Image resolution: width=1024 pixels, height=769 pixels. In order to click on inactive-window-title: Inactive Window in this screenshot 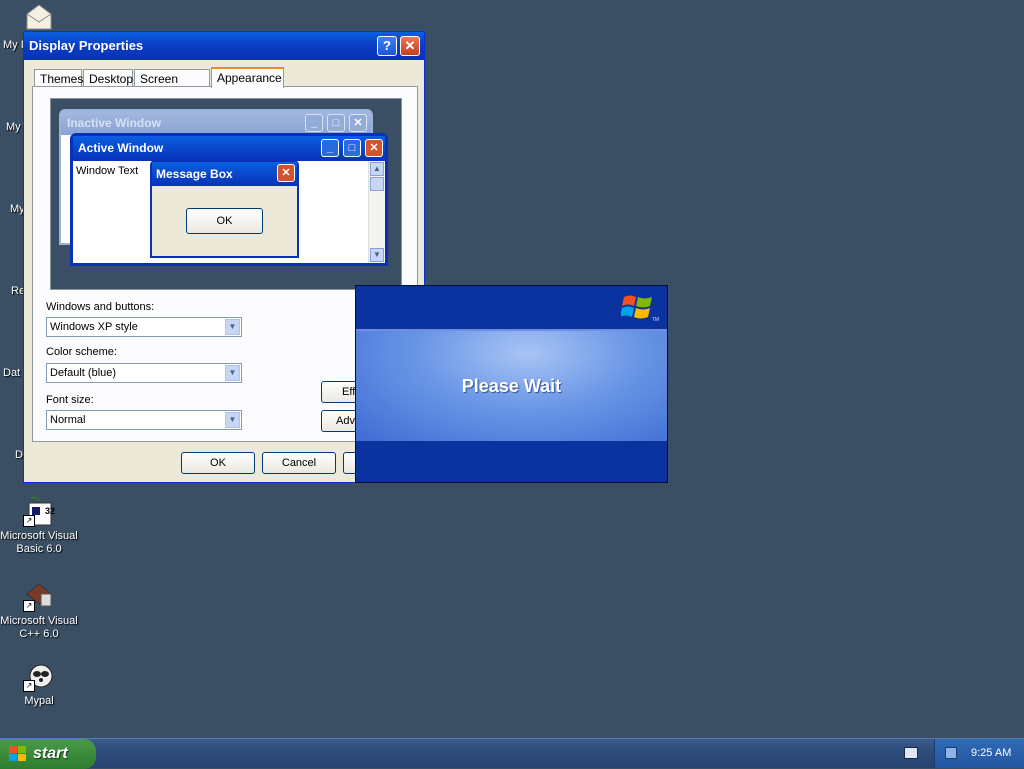, I will do `click(216, 123)`.